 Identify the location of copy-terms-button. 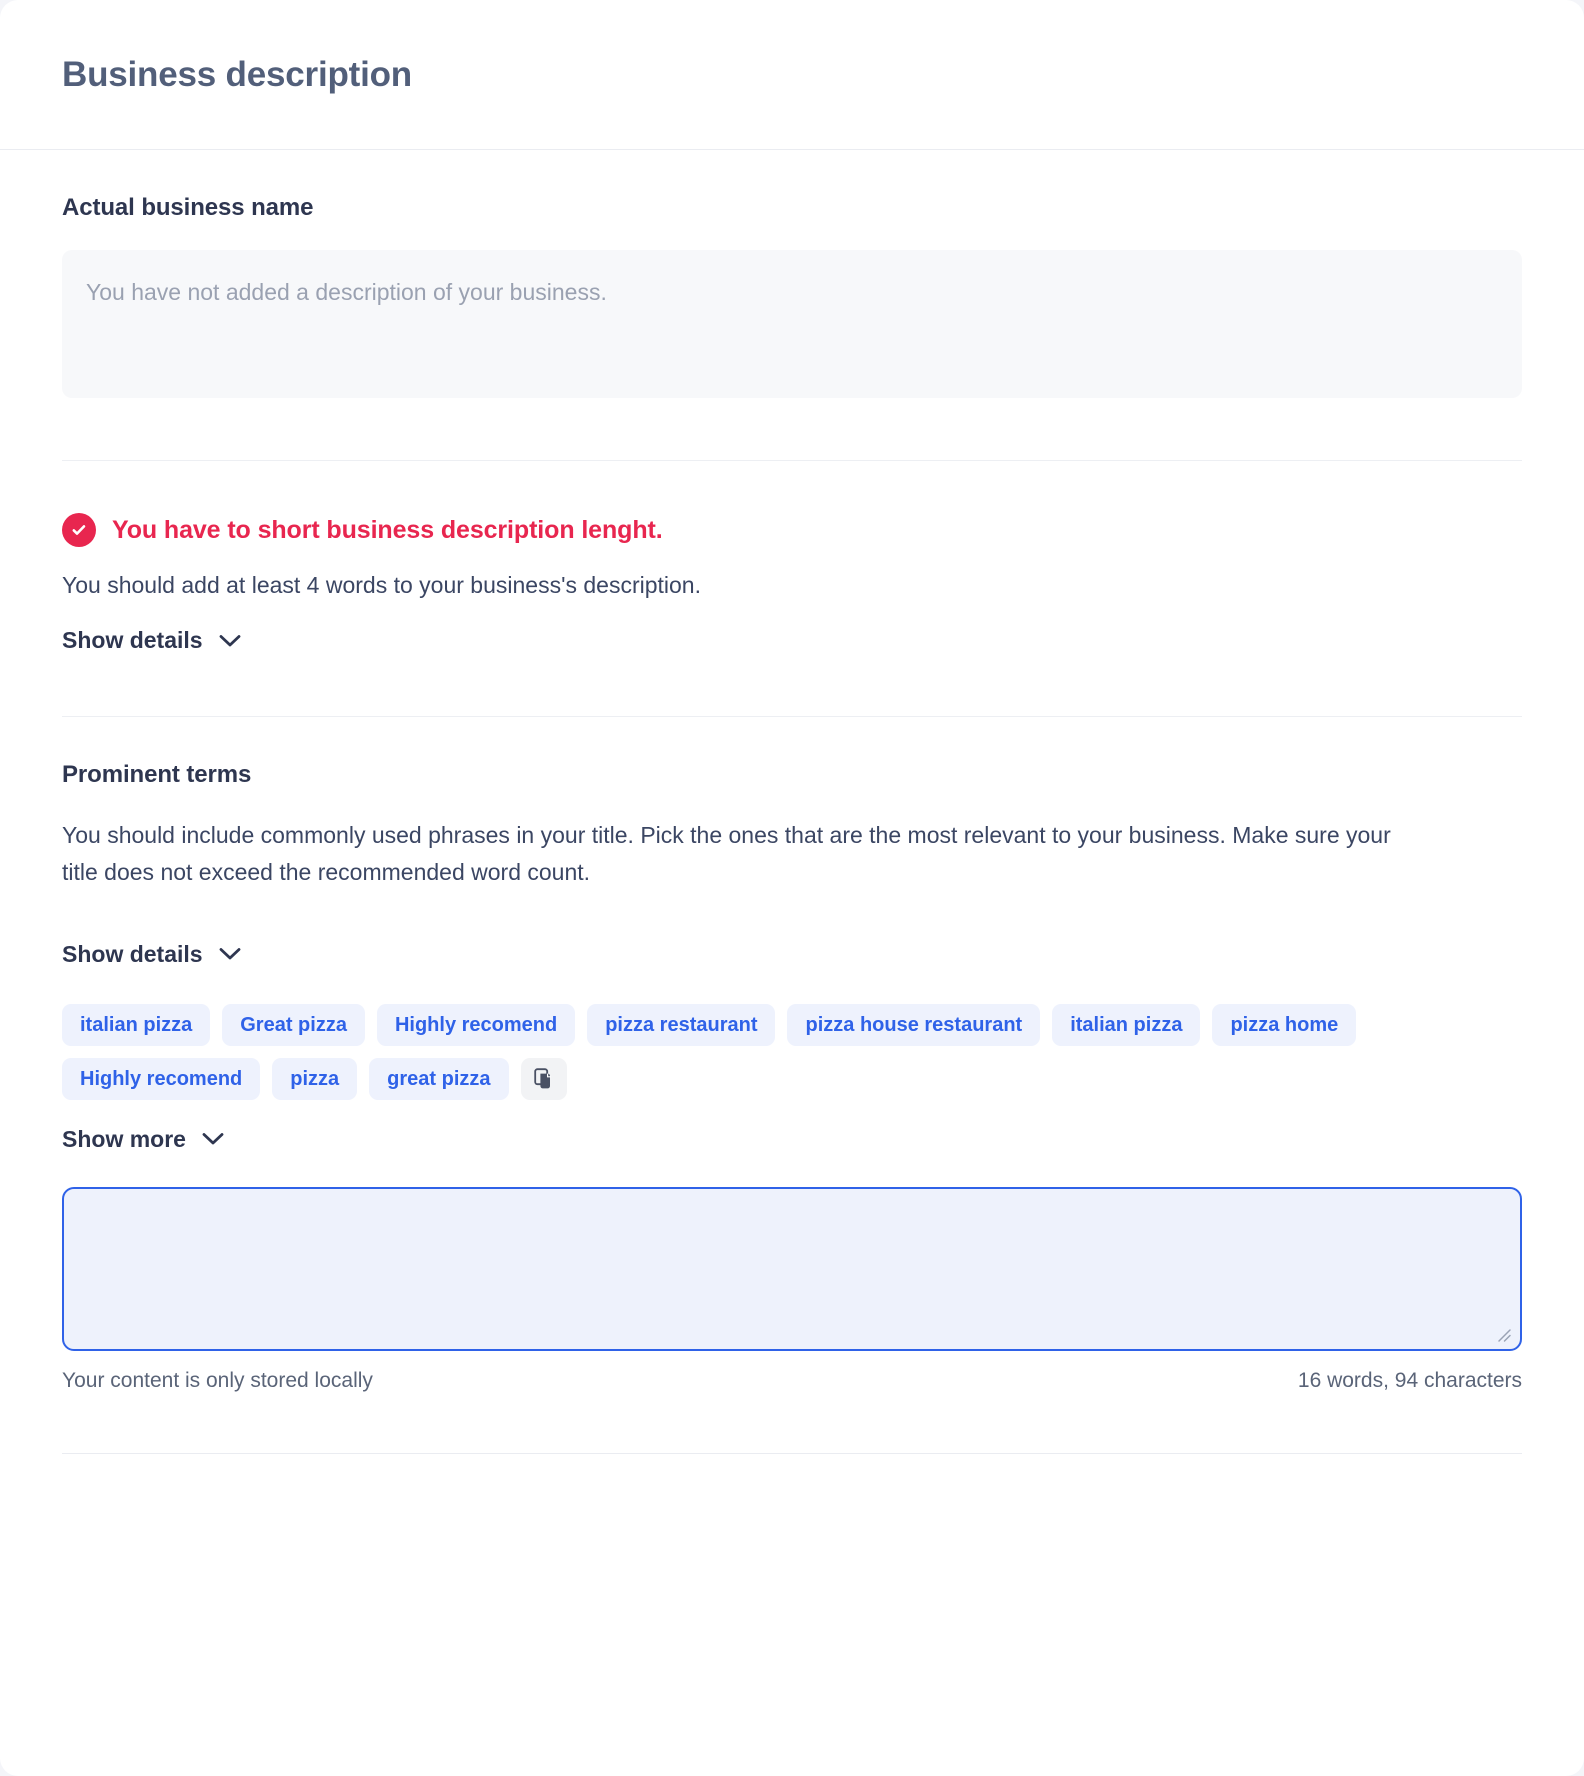
(543, 1078).